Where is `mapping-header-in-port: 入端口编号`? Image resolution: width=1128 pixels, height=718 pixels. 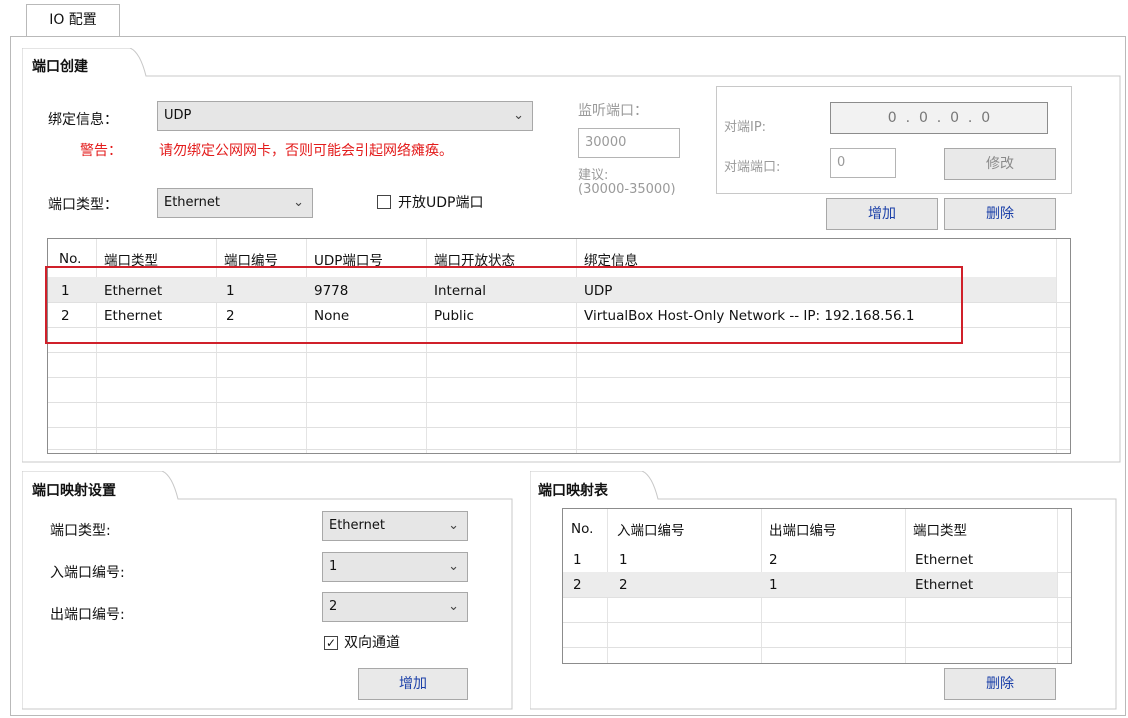
mapping-header-in-port: 入端口编号 is located at coordinates (651, 531).